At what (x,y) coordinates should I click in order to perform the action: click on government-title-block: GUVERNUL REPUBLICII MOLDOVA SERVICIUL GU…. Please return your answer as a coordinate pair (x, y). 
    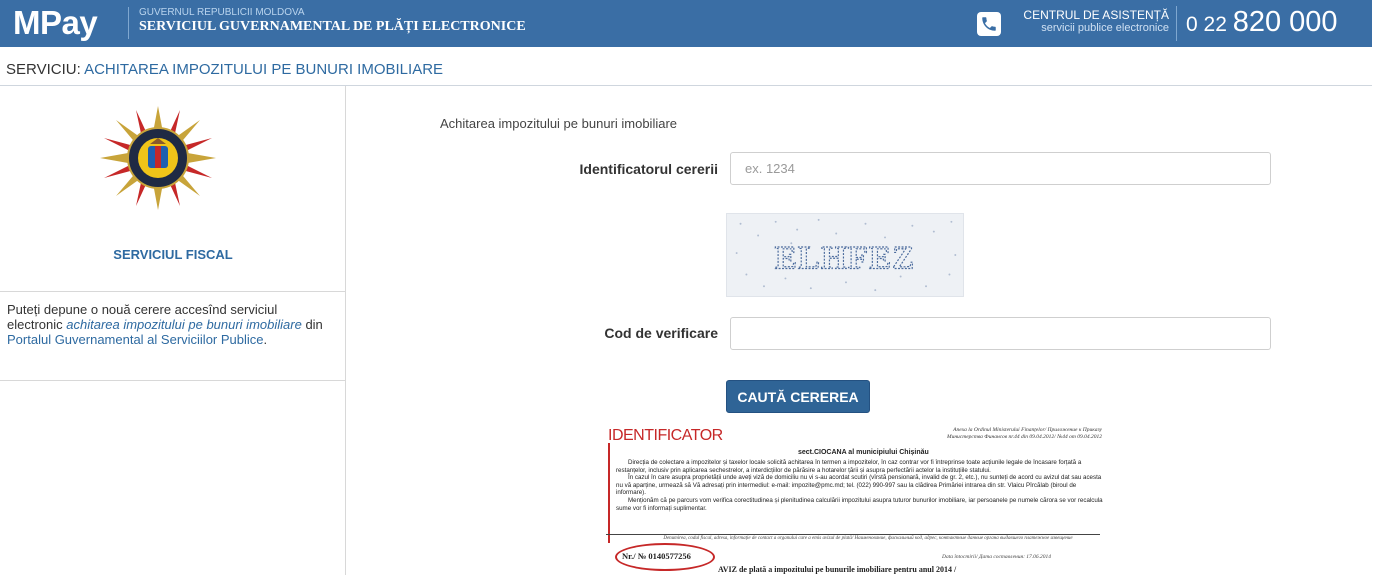
    Looking at the image, I should click on (327, 23).